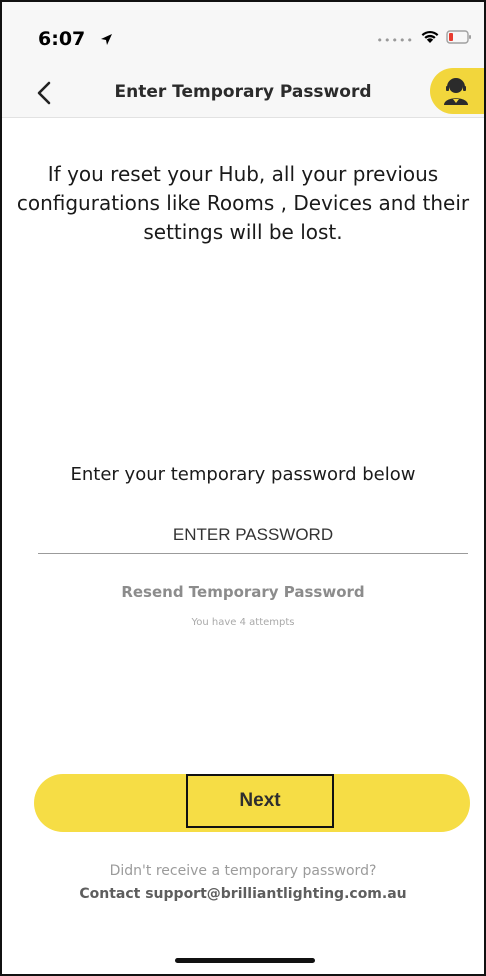 The height and width of the screenshot is (976, 486). I want to click on location-arrow-icon, so click(106, 40).